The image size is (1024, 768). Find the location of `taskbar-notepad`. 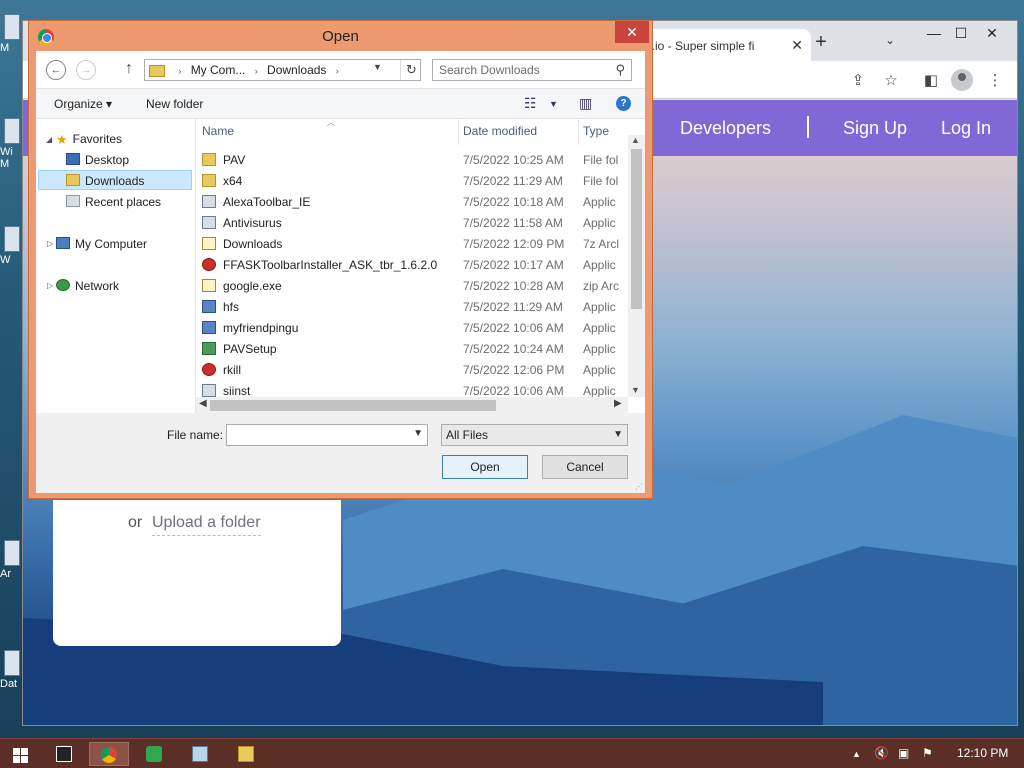

taskbar-notepad is located at coordinates (200, 754).